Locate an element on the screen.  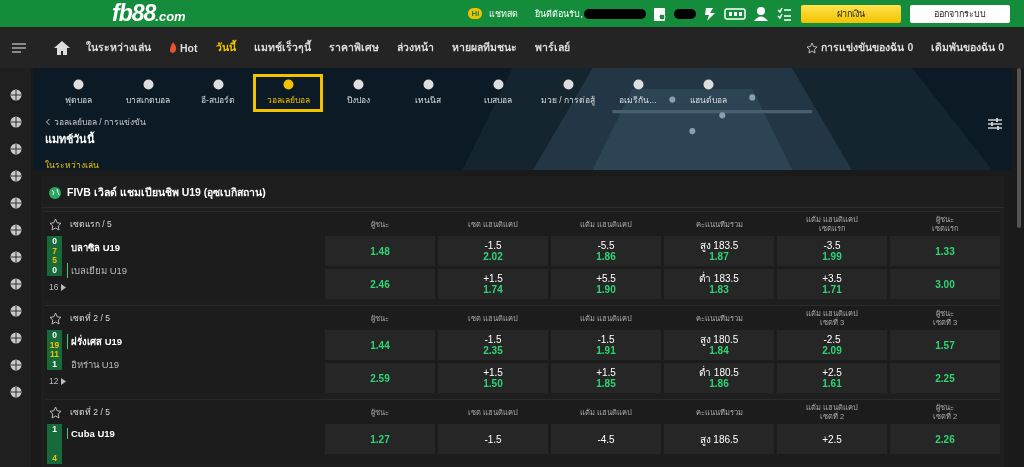
settings-icon is located at coordinates (995, 124).